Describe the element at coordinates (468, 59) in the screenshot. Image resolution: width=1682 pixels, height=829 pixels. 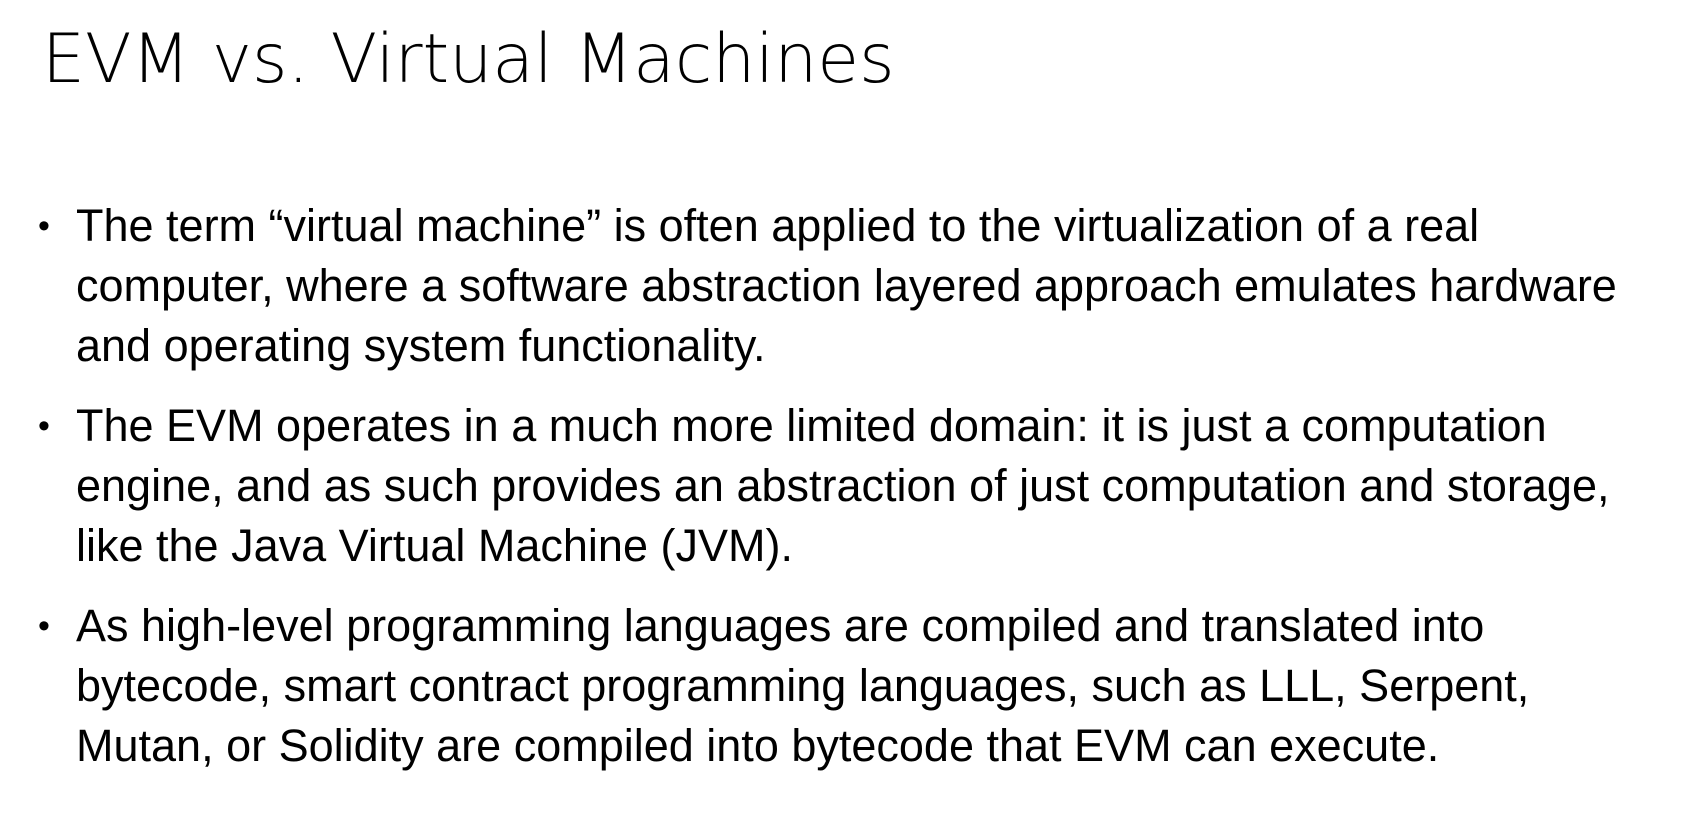
I see `slide-title: EVM vs. Virtual Machines` at that location.